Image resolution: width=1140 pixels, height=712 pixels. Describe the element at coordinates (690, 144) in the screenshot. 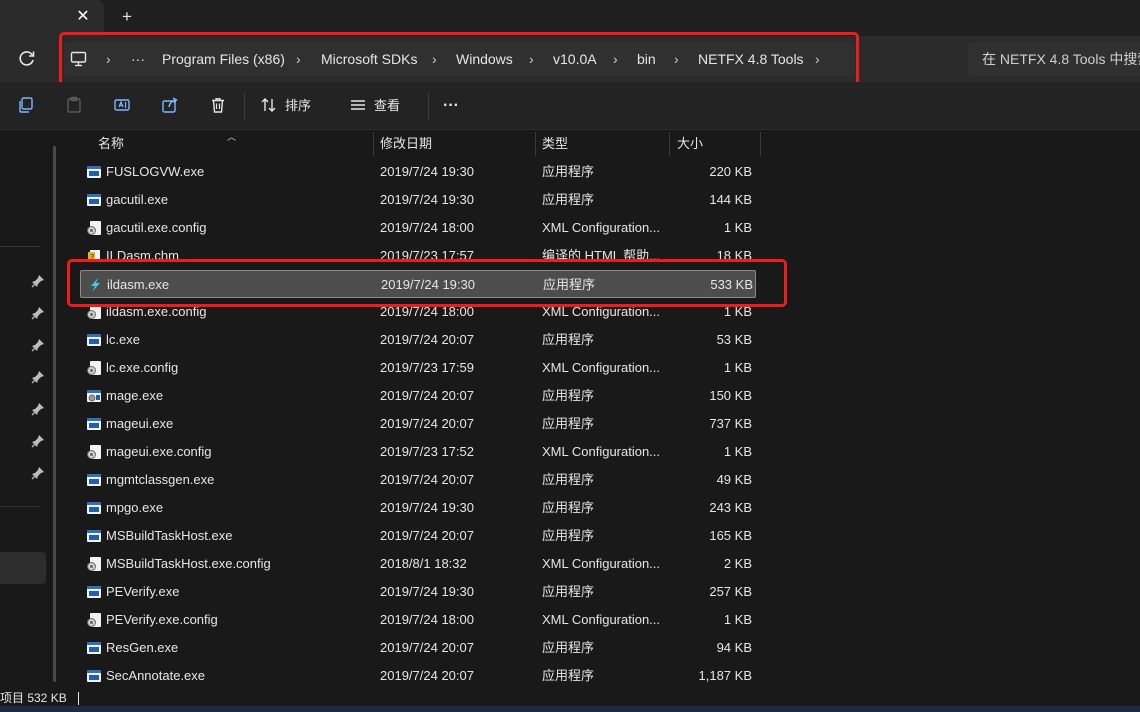

I see `column-size: 大小` at that location.